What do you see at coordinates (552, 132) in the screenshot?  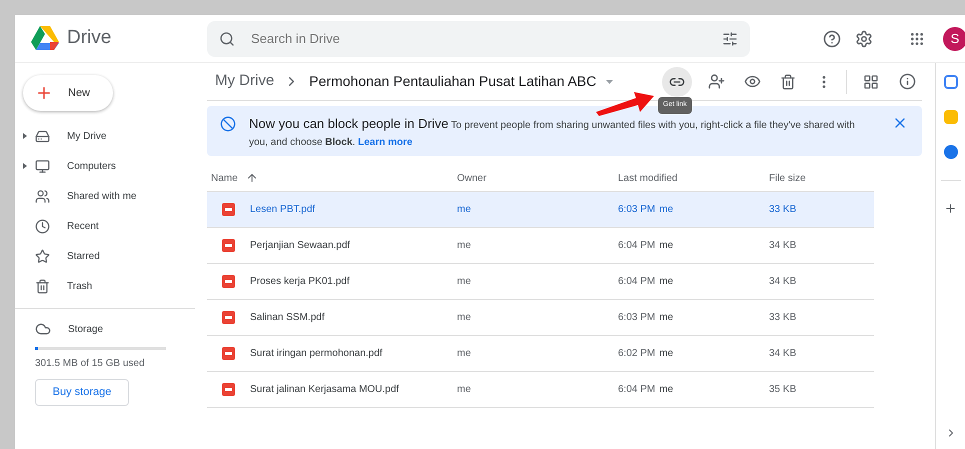 I see `banner-message: Now you can block people in Drive To prevent people from sharing unwanted files with you, right-click a file they've shared with you, and choose Block. Learn more` at bounding box center [552, 132].